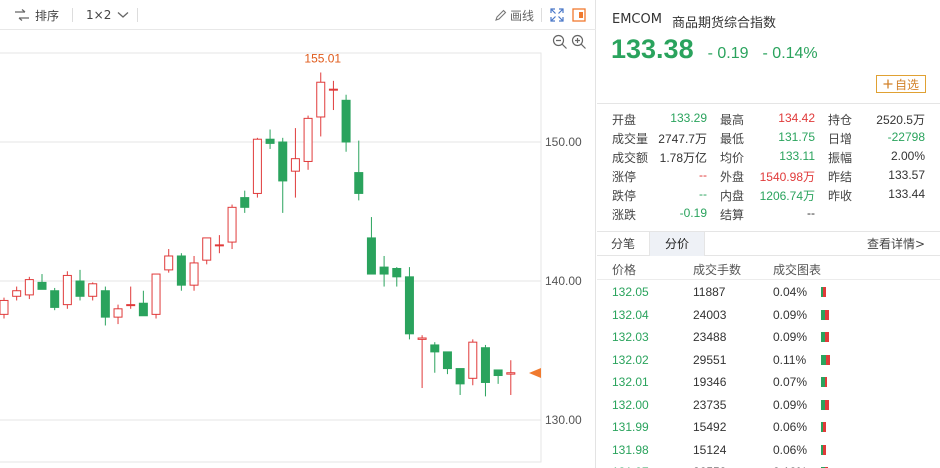 This screenshot has width=940, height=468. Describe the element at coordinates (637, 19) in the screenshot. I see `symbol-code: EMCOM` at that location.